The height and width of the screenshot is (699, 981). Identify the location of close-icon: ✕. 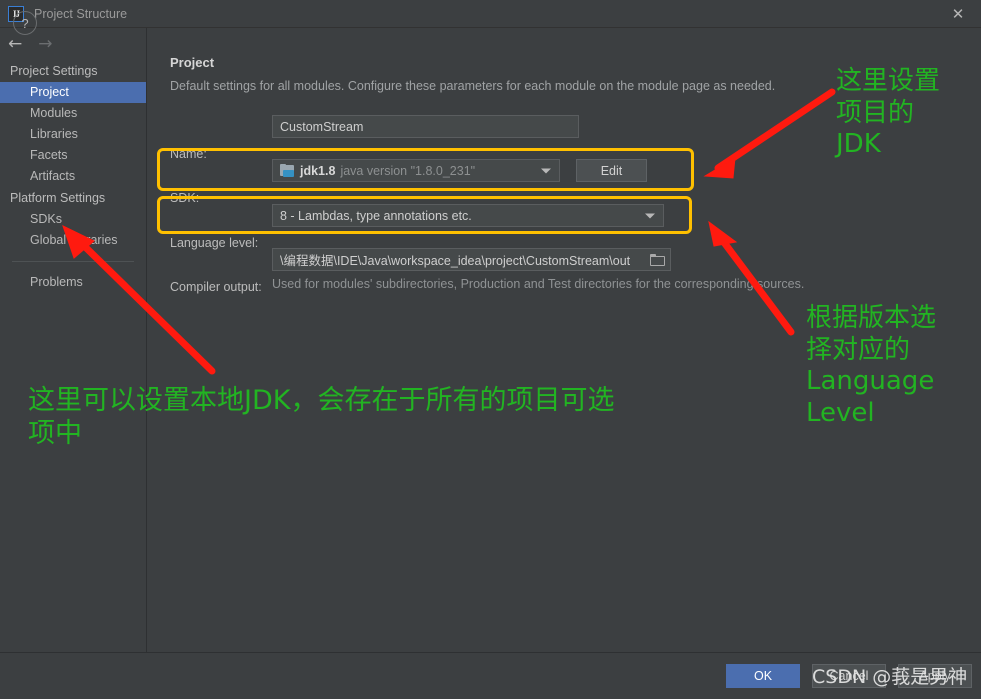
(958, 14).